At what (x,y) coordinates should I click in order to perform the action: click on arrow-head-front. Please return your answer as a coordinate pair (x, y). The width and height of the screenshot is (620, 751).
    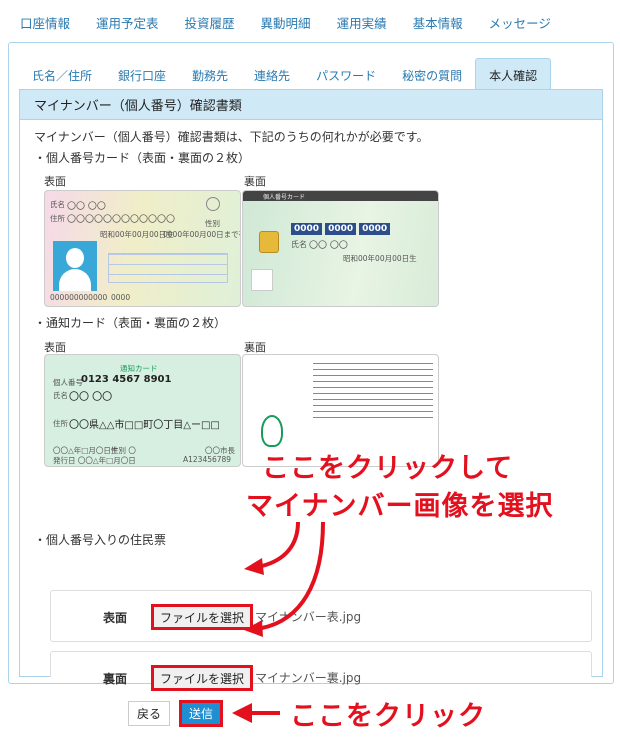
    Looking at the image, I should click on (254, 566).